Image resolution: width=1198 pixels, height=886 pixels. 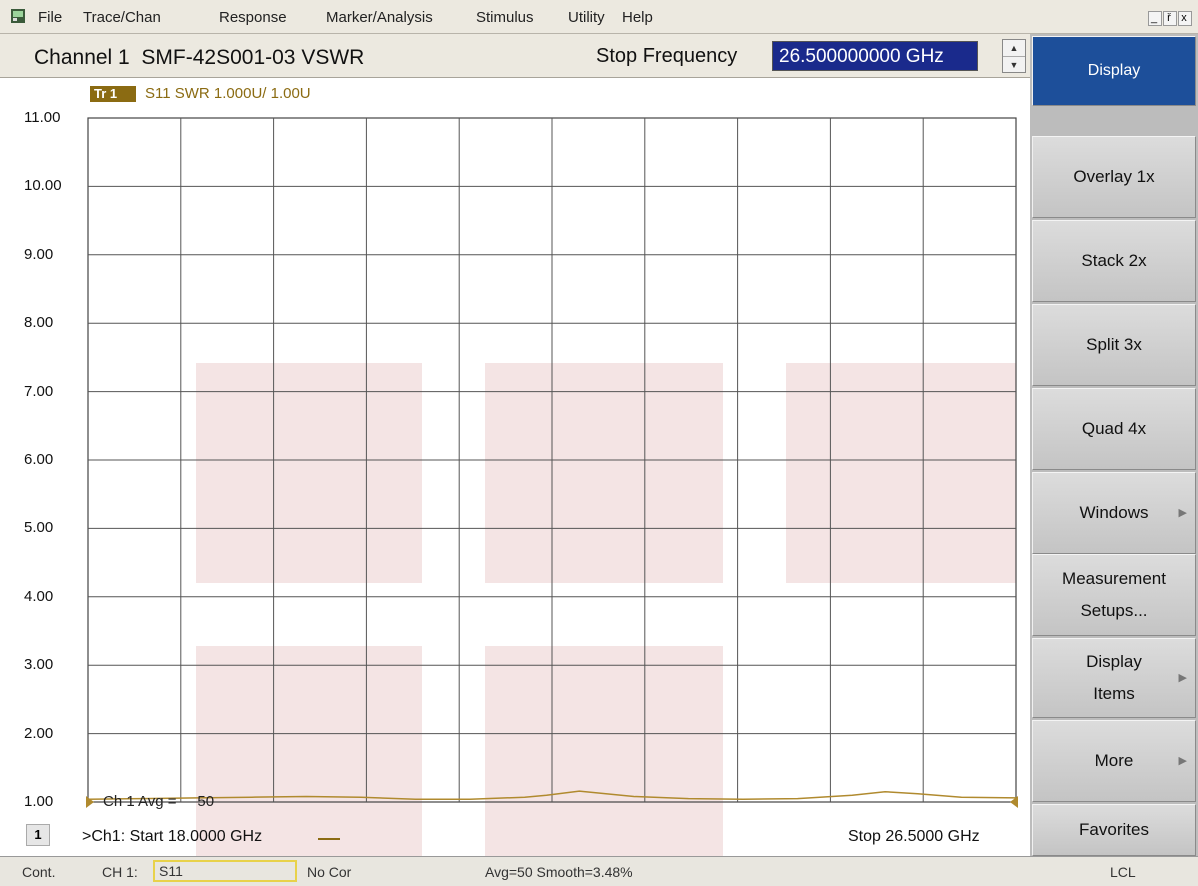 I want to click on spin-down-icon: ▼, so click(x=1014, y=65).